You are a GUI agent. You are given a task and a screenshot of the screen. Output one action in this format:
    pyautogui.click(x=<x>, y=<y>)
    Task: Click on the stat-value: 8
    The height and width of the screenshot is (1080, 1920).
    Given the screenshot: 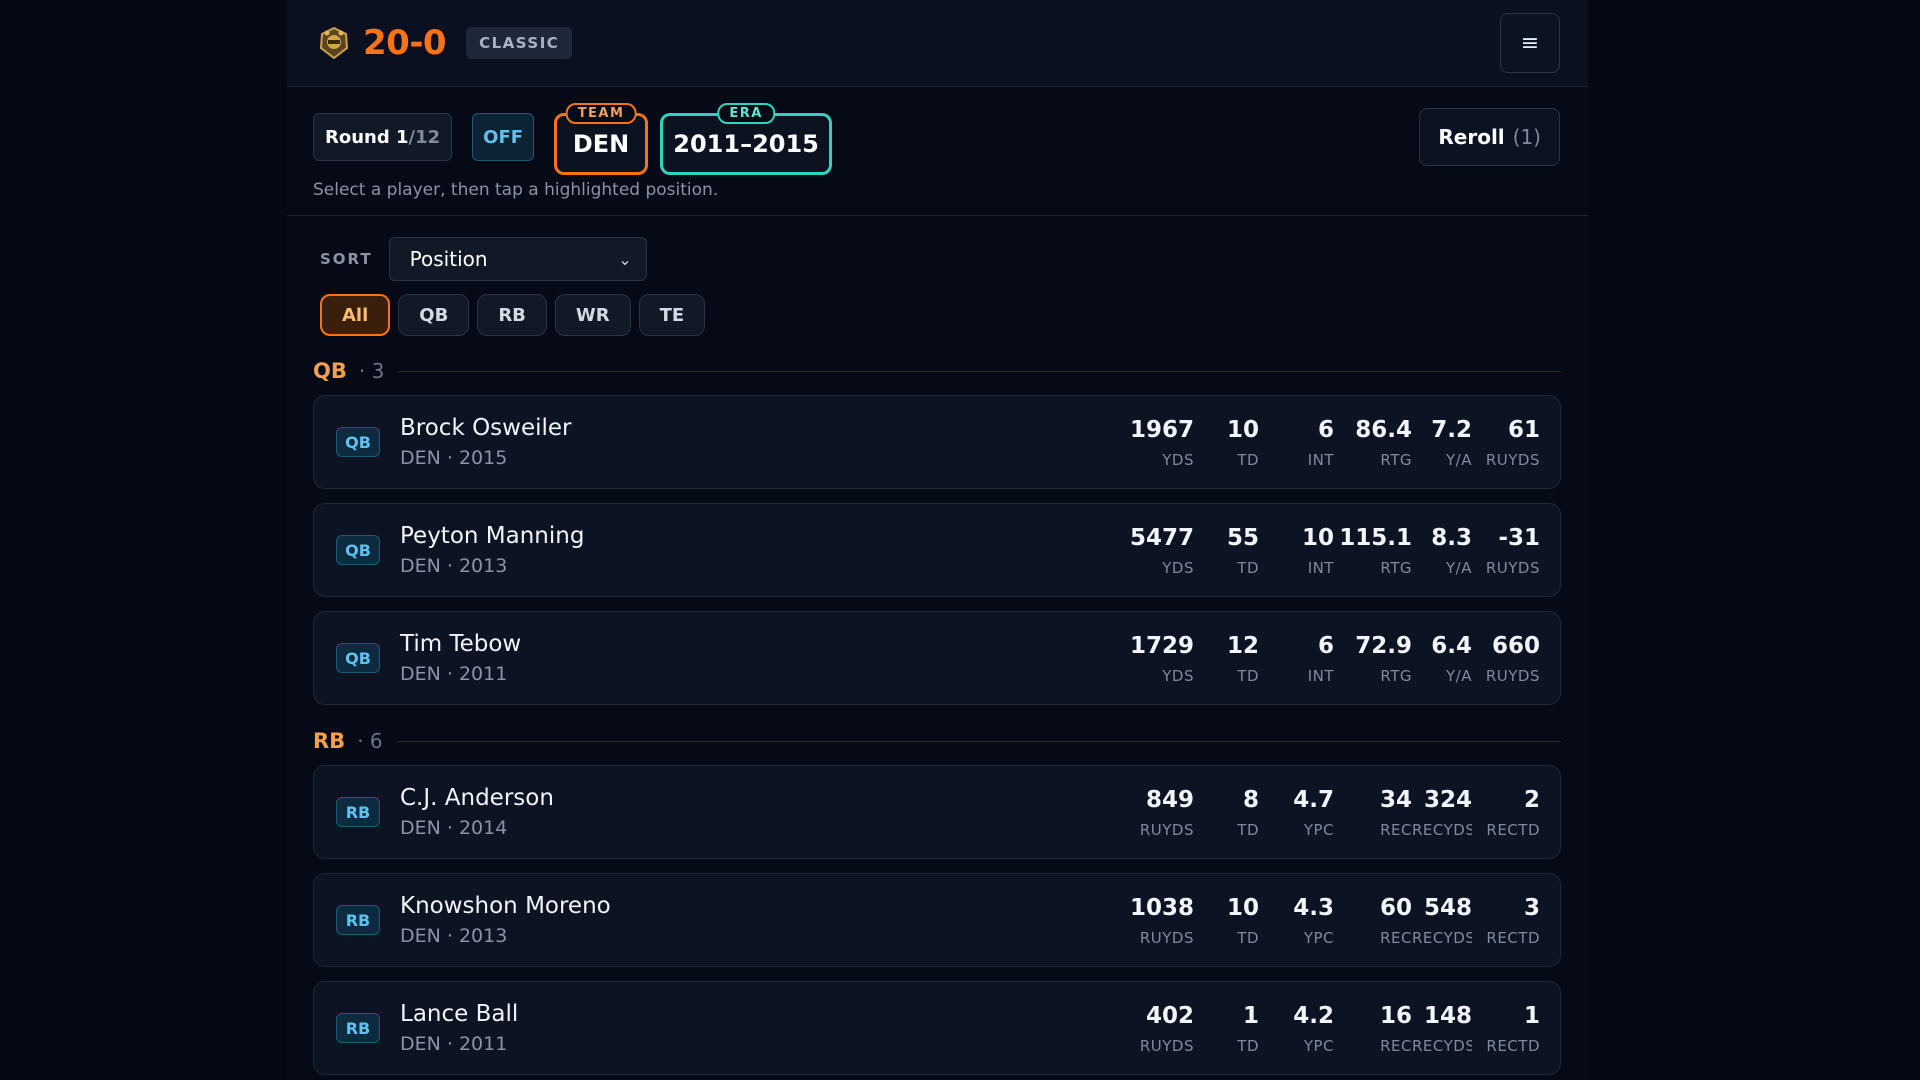 What is the action you would take?
    pyautogui.click(x=1250, y=800)
    